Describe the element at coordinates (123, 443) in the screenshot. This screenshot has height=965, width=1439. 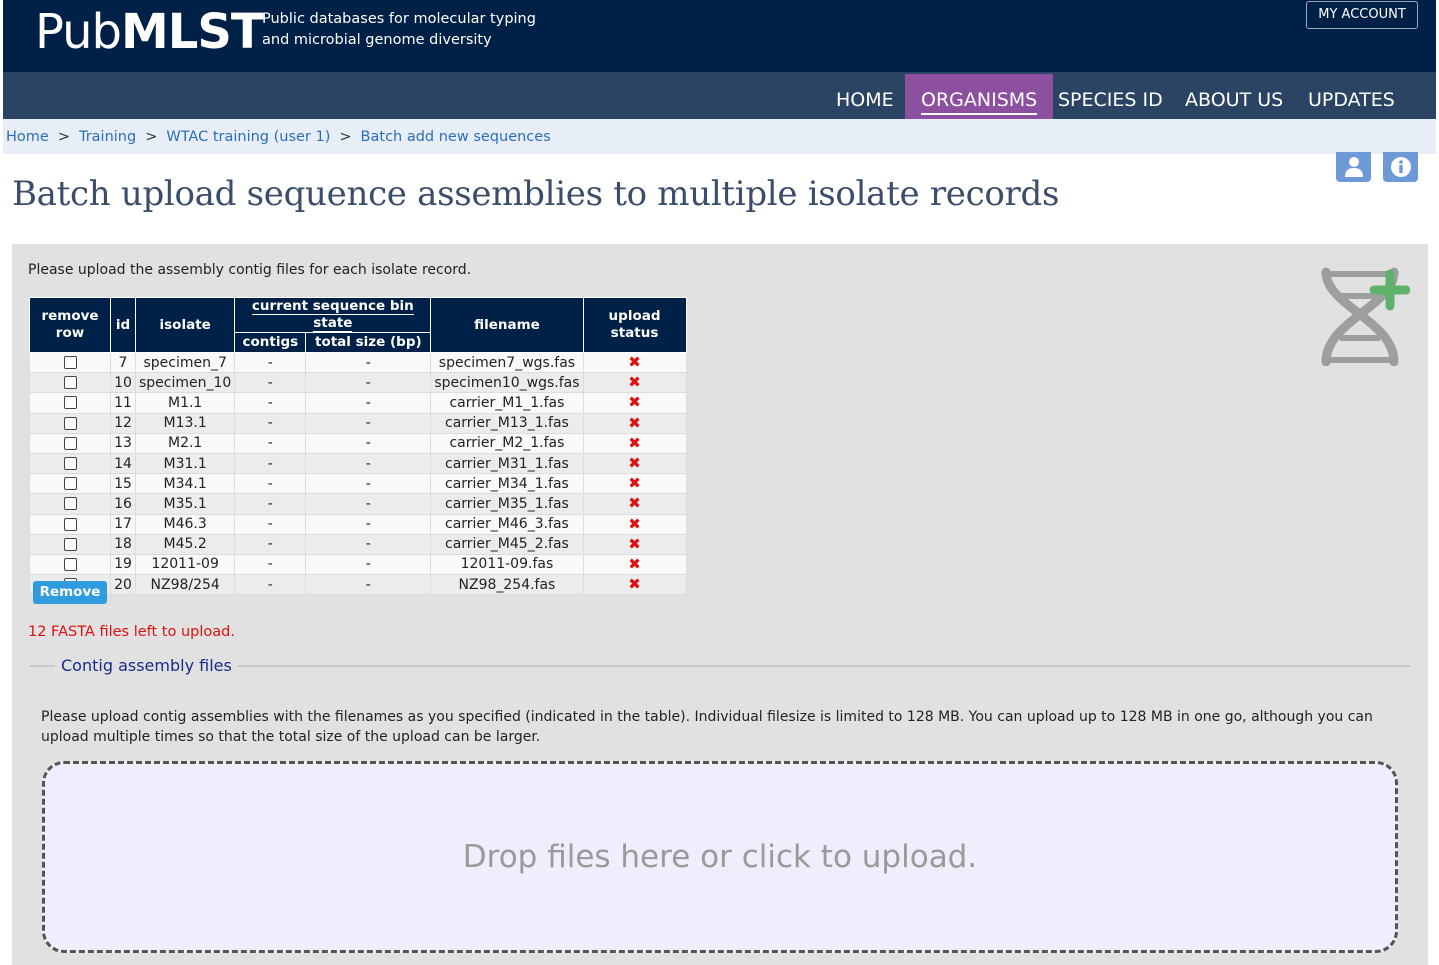
I see `cell-id: 13` at that location.